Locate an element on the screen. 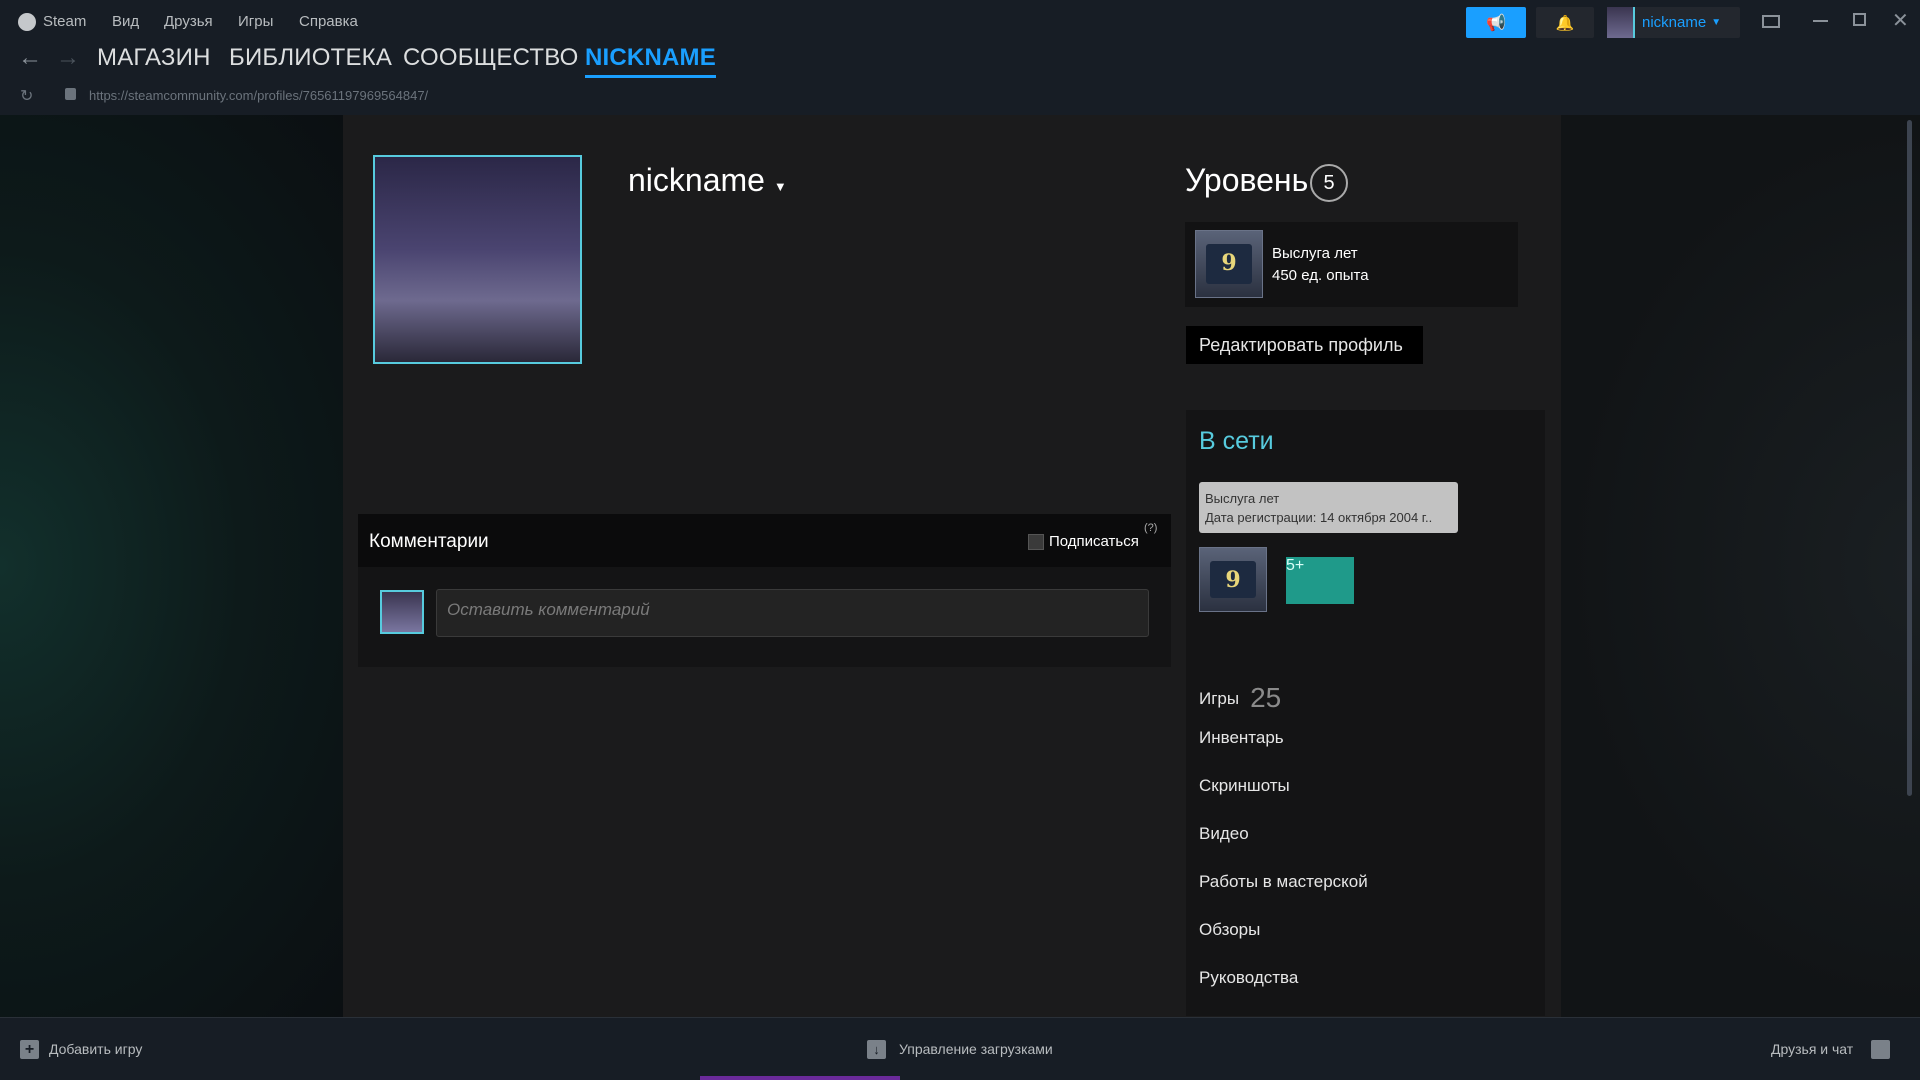  download-progress is located at coordinates (800, 1078).